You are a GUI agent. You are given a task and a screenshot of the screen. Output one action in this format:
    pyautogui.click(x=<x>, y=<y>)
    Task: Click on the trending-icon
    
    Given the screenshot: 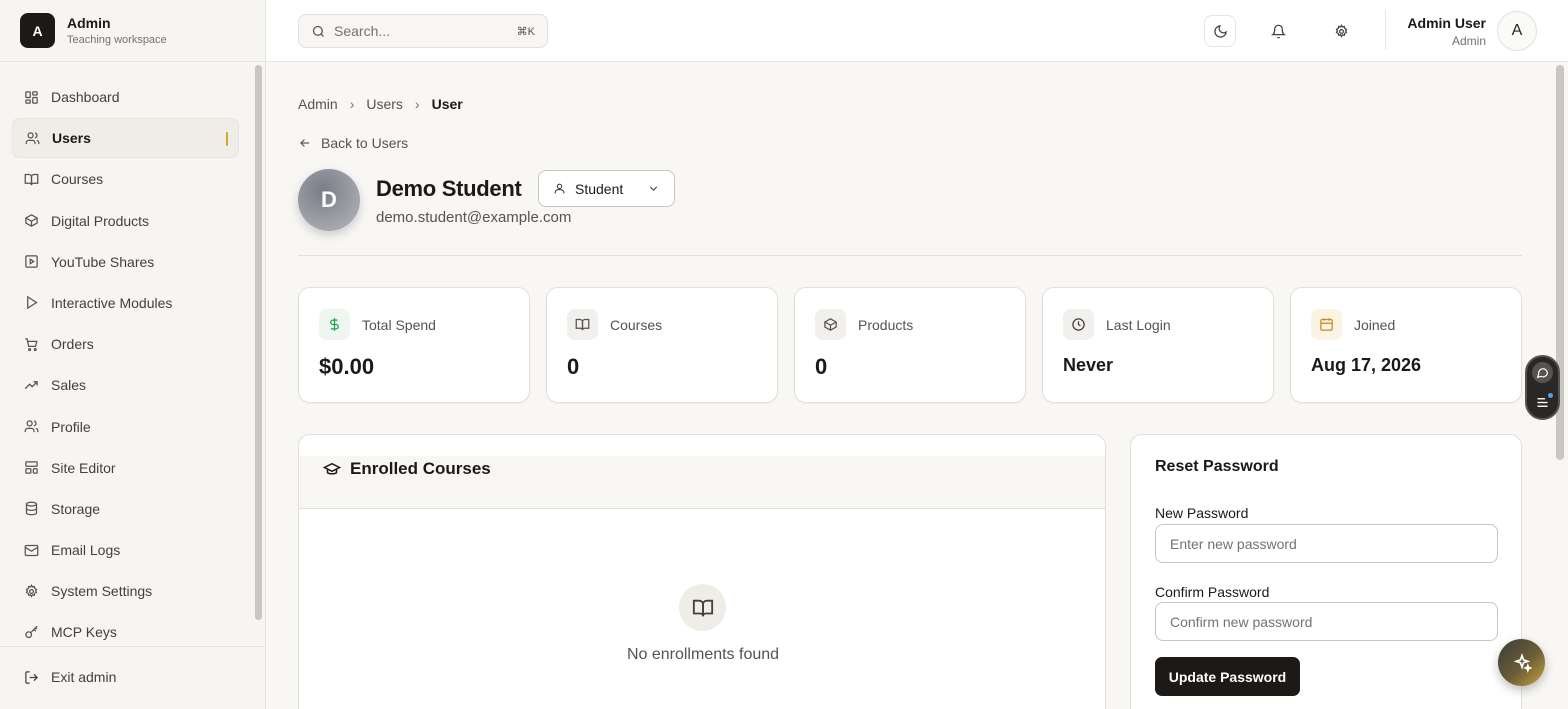 What is the action you would take?
    pyautogui.click(x=31, y=384)
    